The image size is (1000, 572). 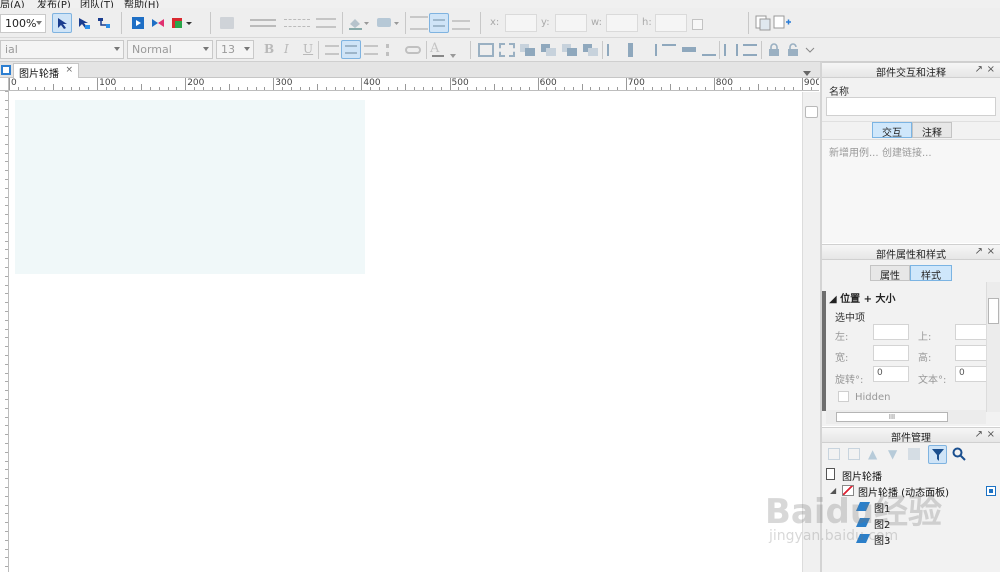 What do you see at coordinates (439, 23) in the screenshot?
I see `align-middle-text-button` at bounding box center [439, 23].